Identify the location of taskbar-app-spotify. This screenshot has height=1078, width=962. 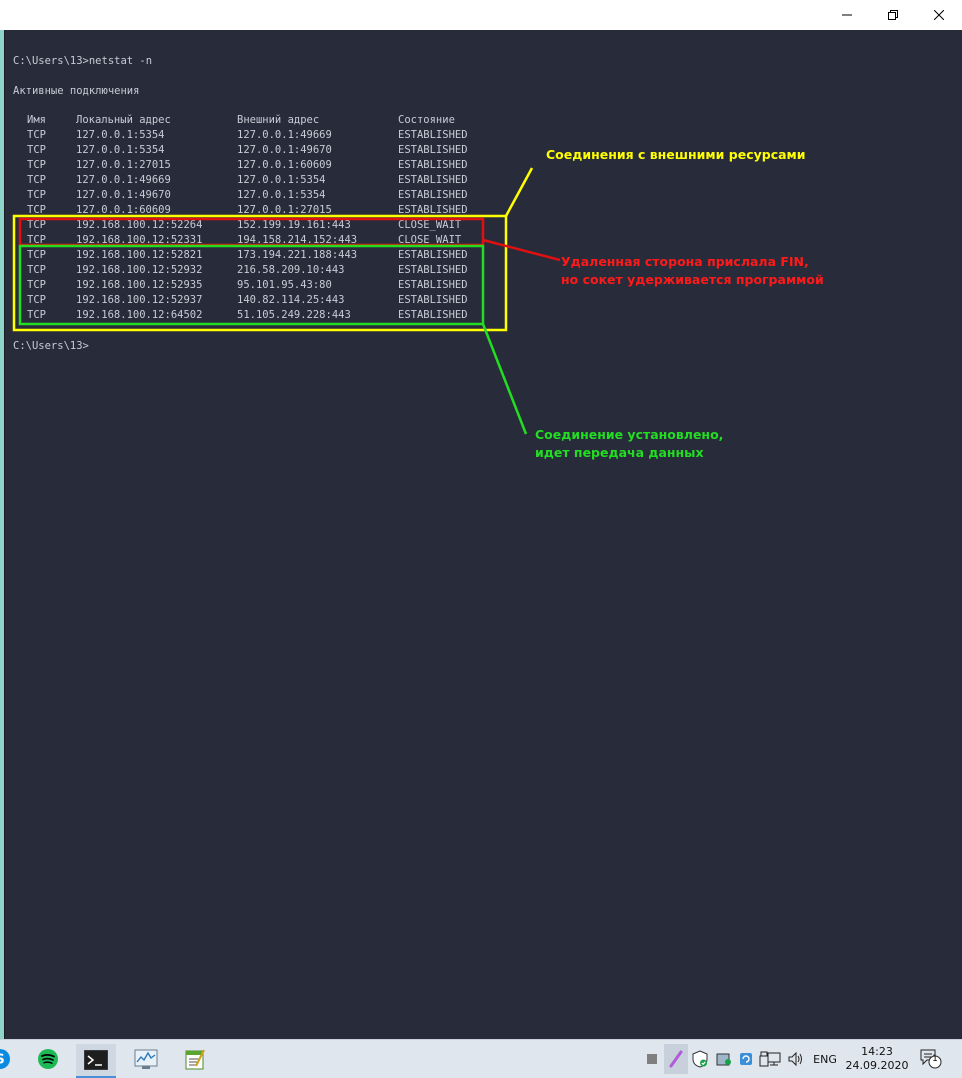
(48, 1059).